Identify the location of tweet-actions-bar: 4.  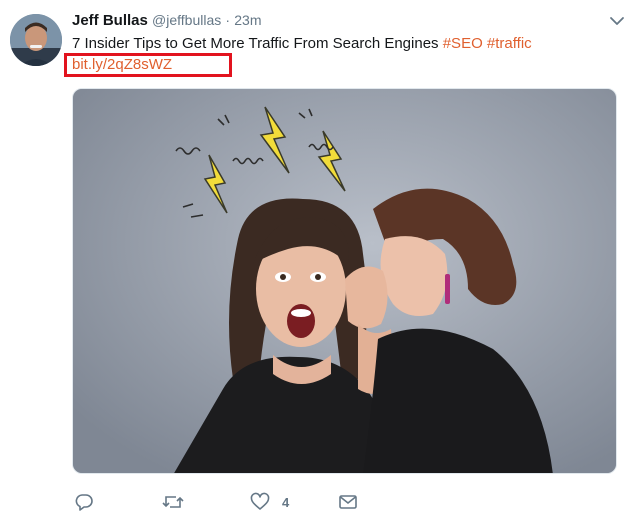
(344, 502).